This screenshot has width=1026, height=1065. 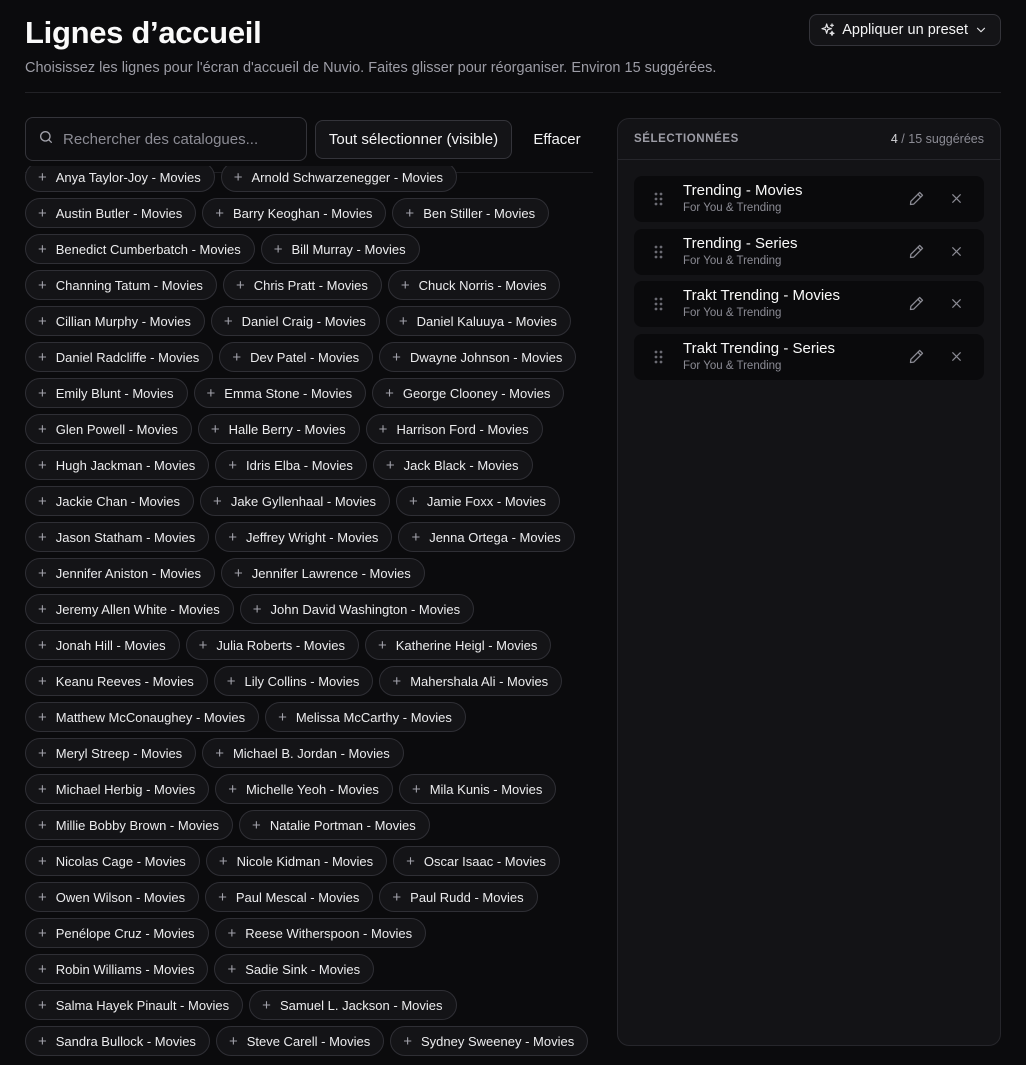 I want to click on search-input, so click(x=178, y=139).